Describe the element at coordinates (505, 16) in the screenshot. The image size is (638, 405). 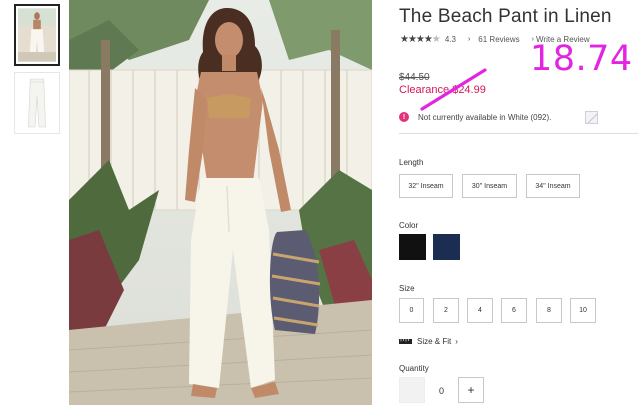
I see `product-title: The Beach Pant in Linen` at that location.